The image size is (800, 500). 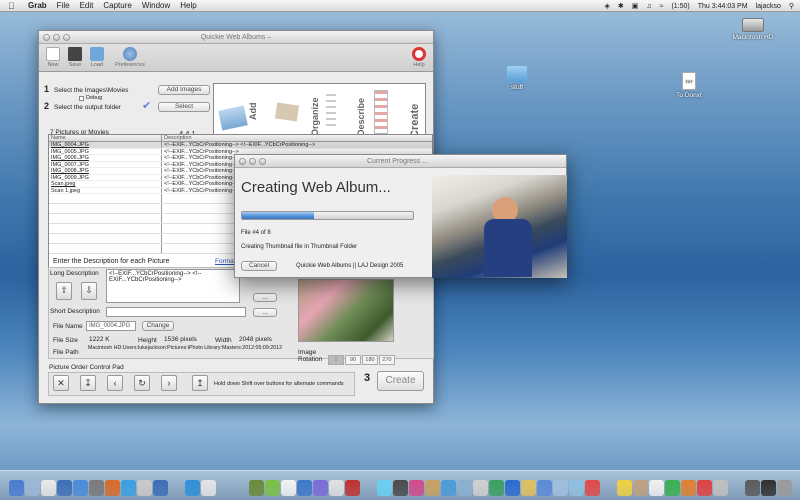 I want to click on bluetooth-icon: ✱, so click(x=621, y=6).